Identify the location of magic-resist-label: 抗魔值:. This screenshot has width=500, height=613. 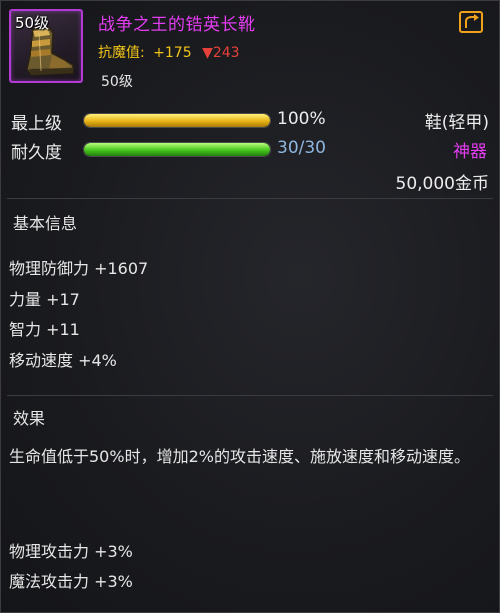
(121, 53).